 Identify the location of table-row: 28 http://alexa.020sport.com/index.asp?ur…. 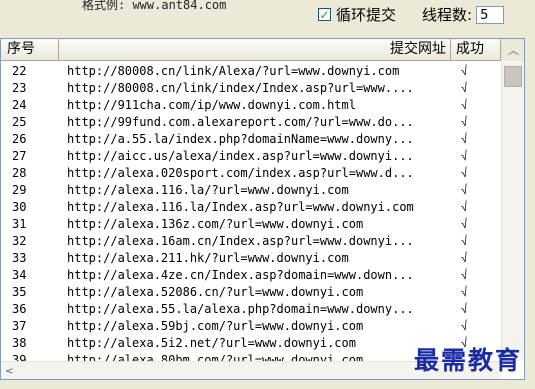
(251, 172).